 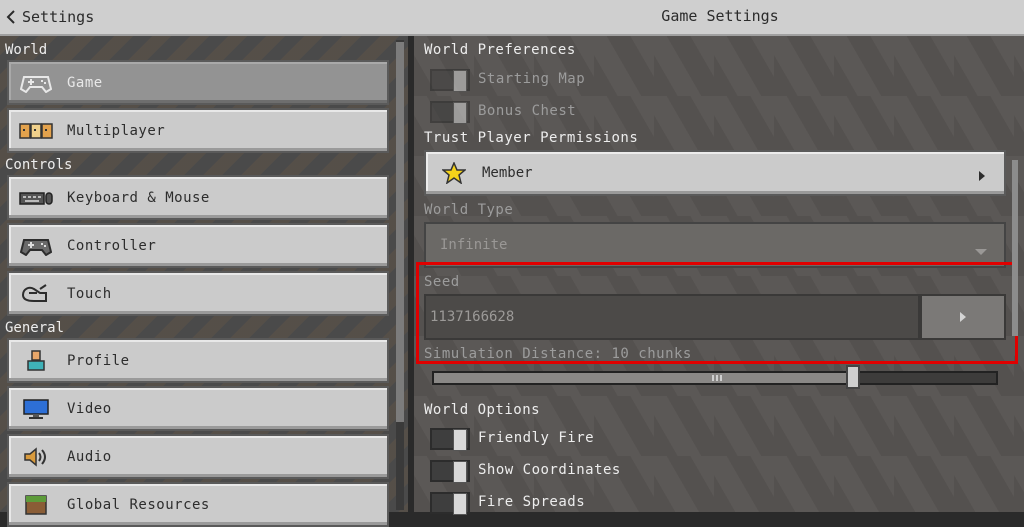 I want to click on sidebar-item-game: Game, so click(x=198, y=82).